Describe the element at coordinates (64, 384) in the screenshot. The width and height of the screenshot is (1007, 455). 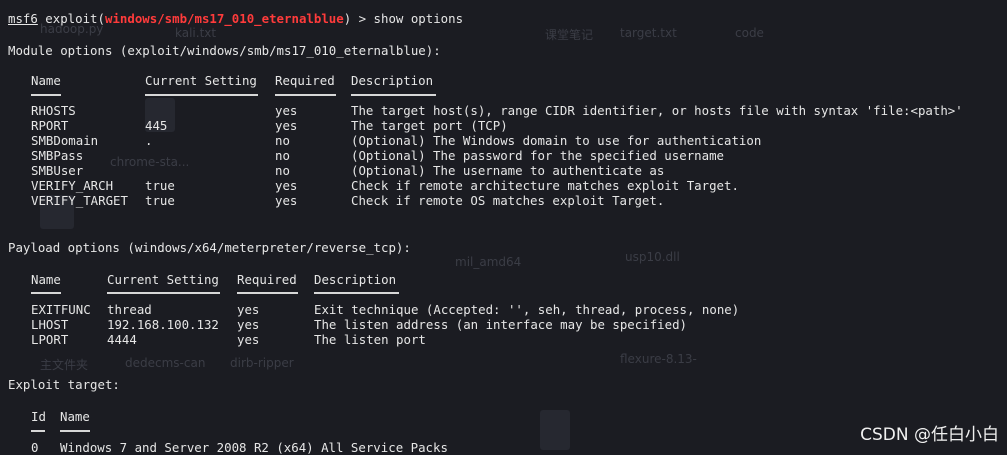
I see `exploit-target-header: Exploit target:` at that location.